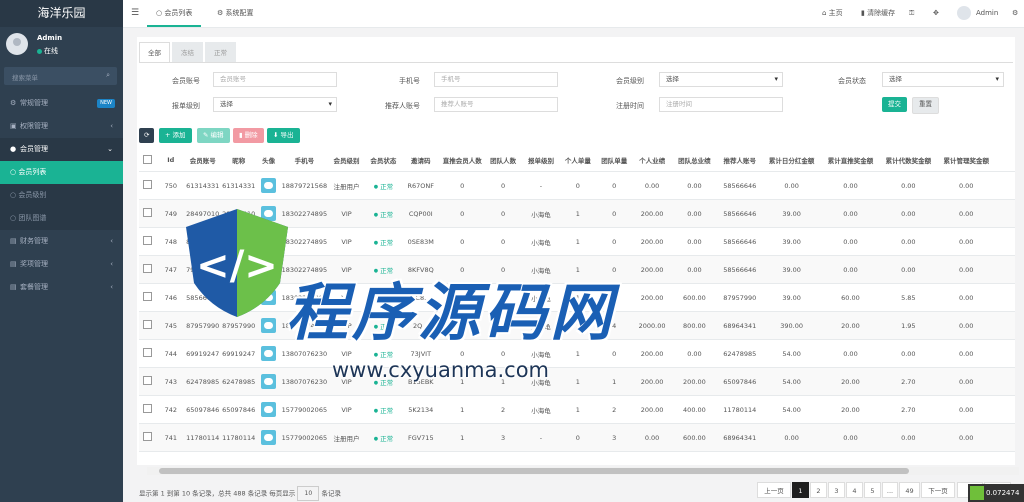 The width and height of the screenshot is (1024, 502). What do you see at coordinates (850, 160) in the screenshot?
I see `column-header: 累计直推奖金额` at bounding box center [850, 160].